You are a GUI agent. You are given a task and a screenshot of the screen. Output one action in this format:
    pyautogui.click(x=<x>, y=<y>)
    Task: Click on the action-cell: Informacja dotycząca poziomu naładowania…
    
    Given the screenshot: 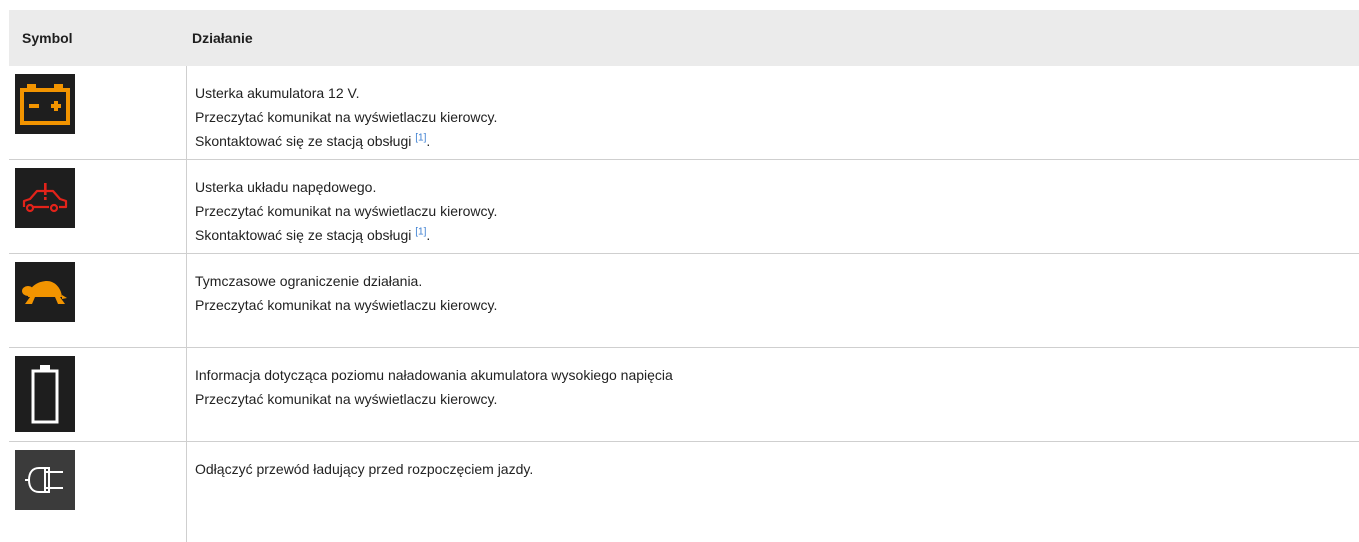 What is the action you would take?
    pyautogui.click(x=430, y=394)
    